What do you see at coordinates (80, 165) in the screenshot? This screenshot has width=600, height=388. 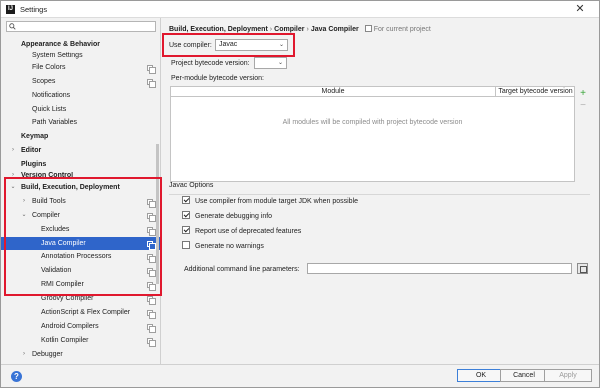 I see `sidebar-item-plugins: Plugins` at bounding box center [80, 165].